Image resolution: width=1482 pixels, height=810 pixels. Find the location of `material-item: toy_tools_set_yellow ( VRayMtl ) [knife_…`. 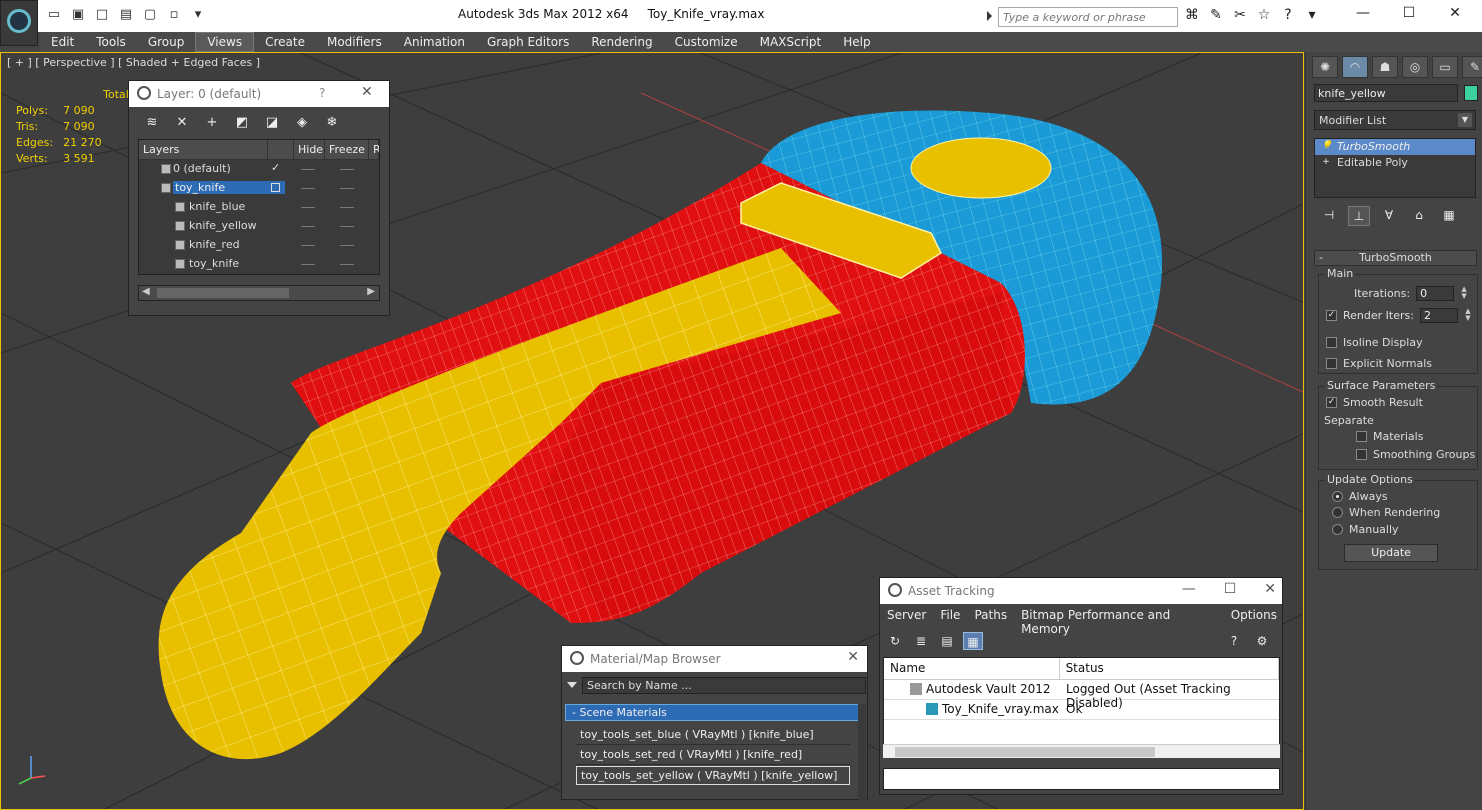

material-item: toy_tools_set_yellow ( VRayMtl ) [knife_… is located at coordinates (713, 775).